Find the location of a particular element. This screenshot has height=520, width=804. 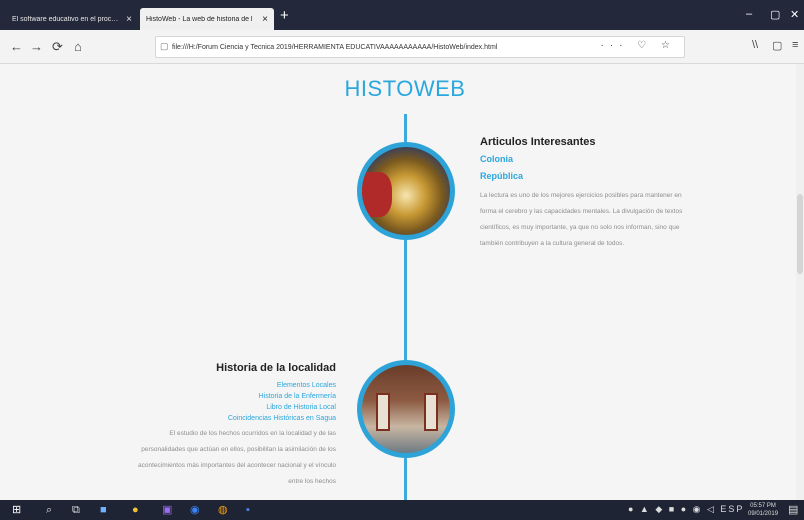

clock: 05:57 PM 09/01/2019 is located at coordinates (763, 510).